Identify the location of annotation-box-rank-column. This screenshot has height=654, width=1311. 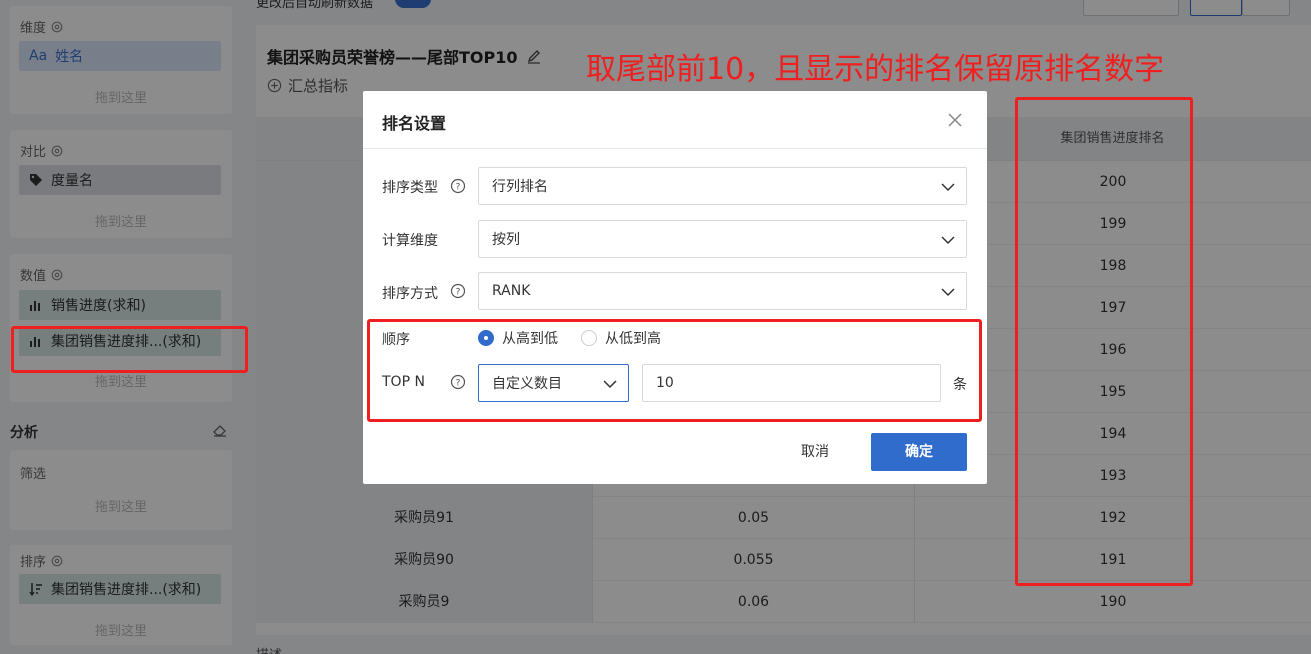
(1104, 341).